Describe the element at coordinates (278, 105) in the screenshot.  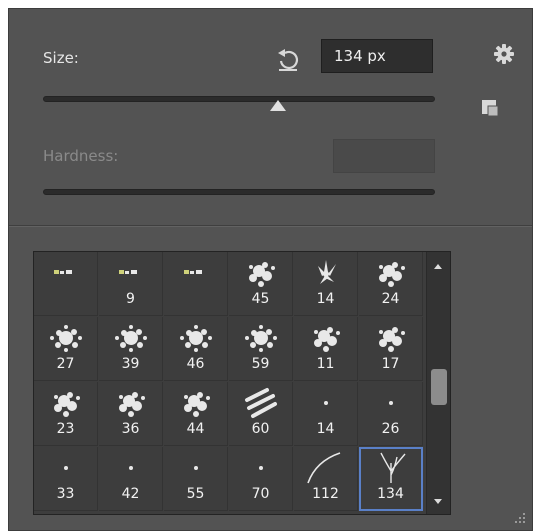
I see `size-slider-thumb` at that location.